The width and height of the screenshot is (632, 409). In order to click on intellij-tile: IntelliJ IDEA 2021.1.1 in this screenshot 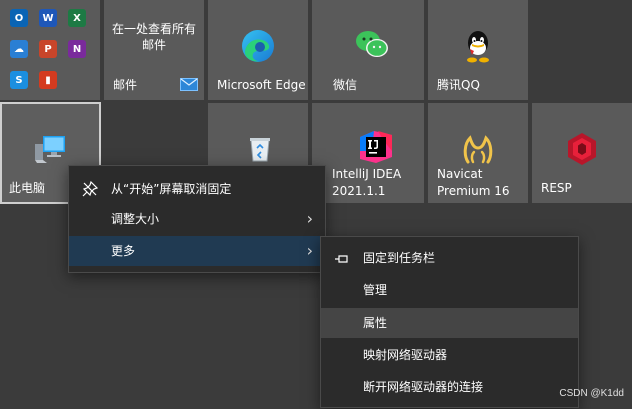, I will do `click(368, 153)`.